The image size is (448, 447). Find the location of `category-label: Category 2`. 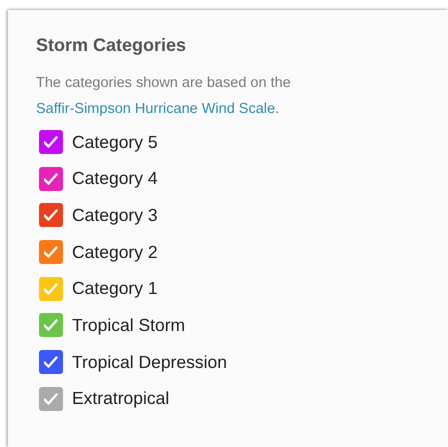

category-label: Category 2 is located at coordinates (115, 252).